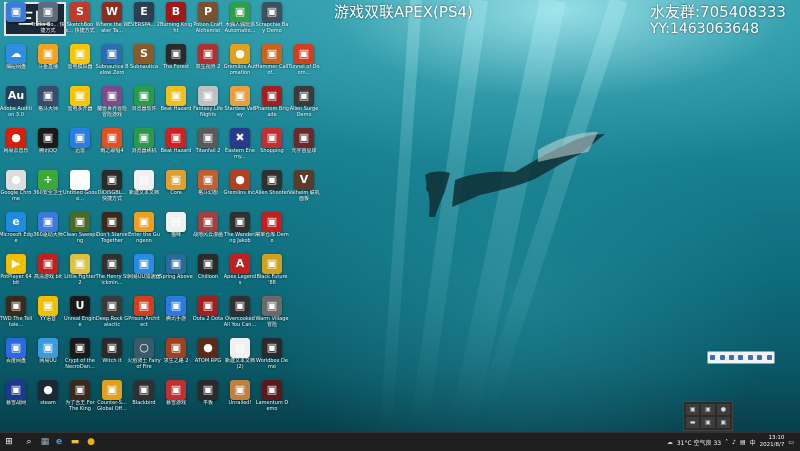  I want to click on desktop-shortcut: ▶ PotPlayer 64 bit, so click(16, 270).